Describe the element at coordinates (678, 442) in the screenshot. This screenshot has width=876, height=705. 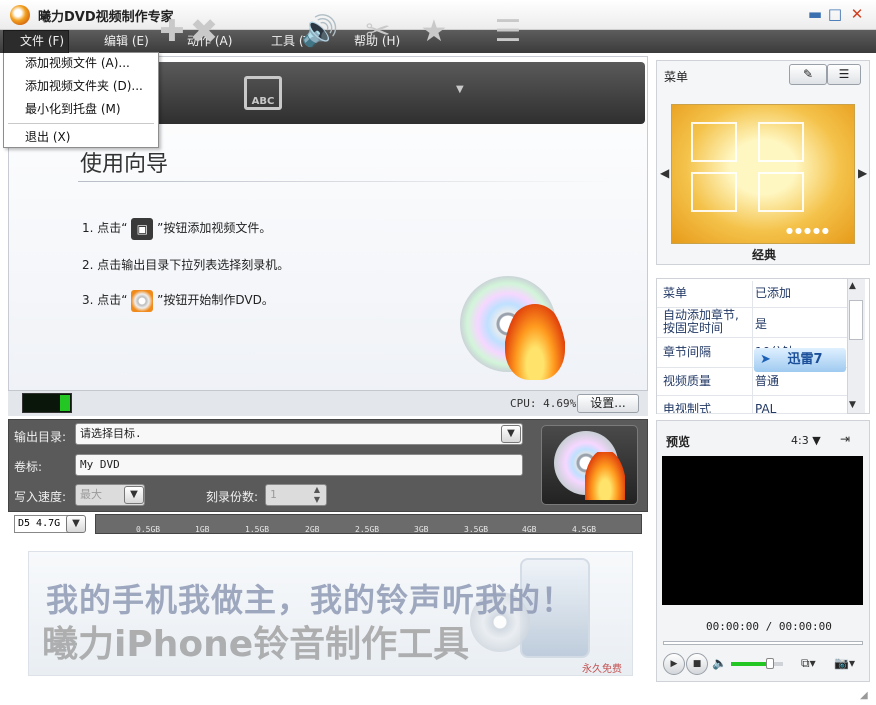
I see `preview-title: 预览` at that location.